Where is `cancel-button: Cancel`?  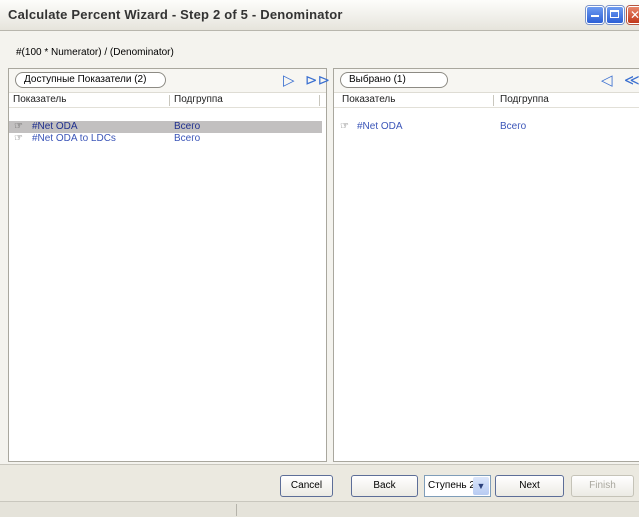 cancel-button: Cancel is located at coordinates (306, 486).